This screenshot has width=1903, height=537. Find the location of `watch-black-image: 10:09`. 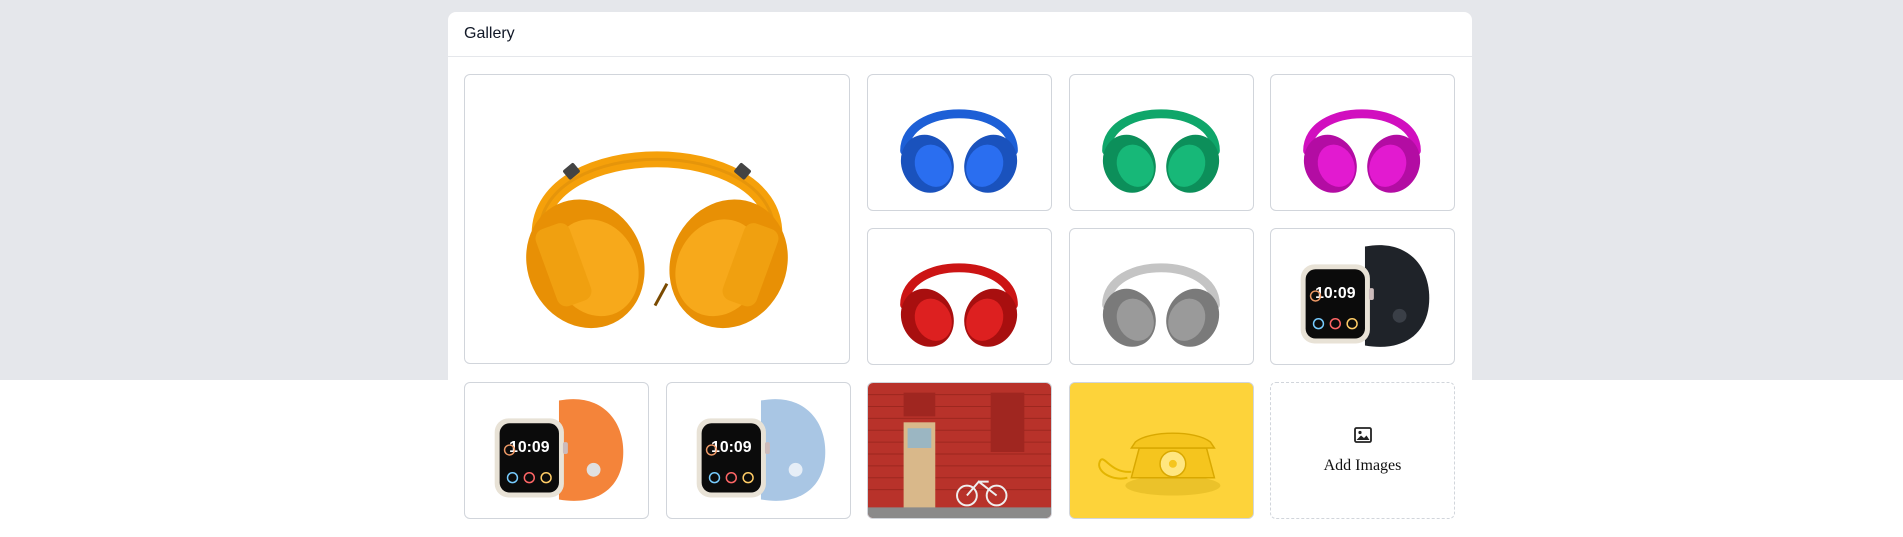

watch-black-image: 10:09 is located at coordinates (1365, 296).